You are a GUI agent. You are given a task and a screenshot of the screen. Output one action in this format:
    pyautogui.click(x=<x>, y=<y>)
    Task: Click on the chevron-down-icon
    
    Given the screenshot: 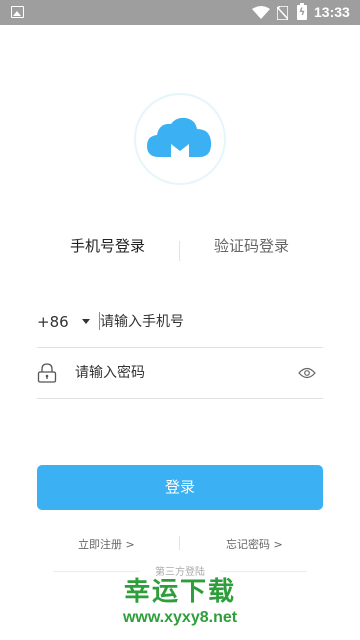 What is the action you would take?
    pyautogui.click(x=86, y=321)
    